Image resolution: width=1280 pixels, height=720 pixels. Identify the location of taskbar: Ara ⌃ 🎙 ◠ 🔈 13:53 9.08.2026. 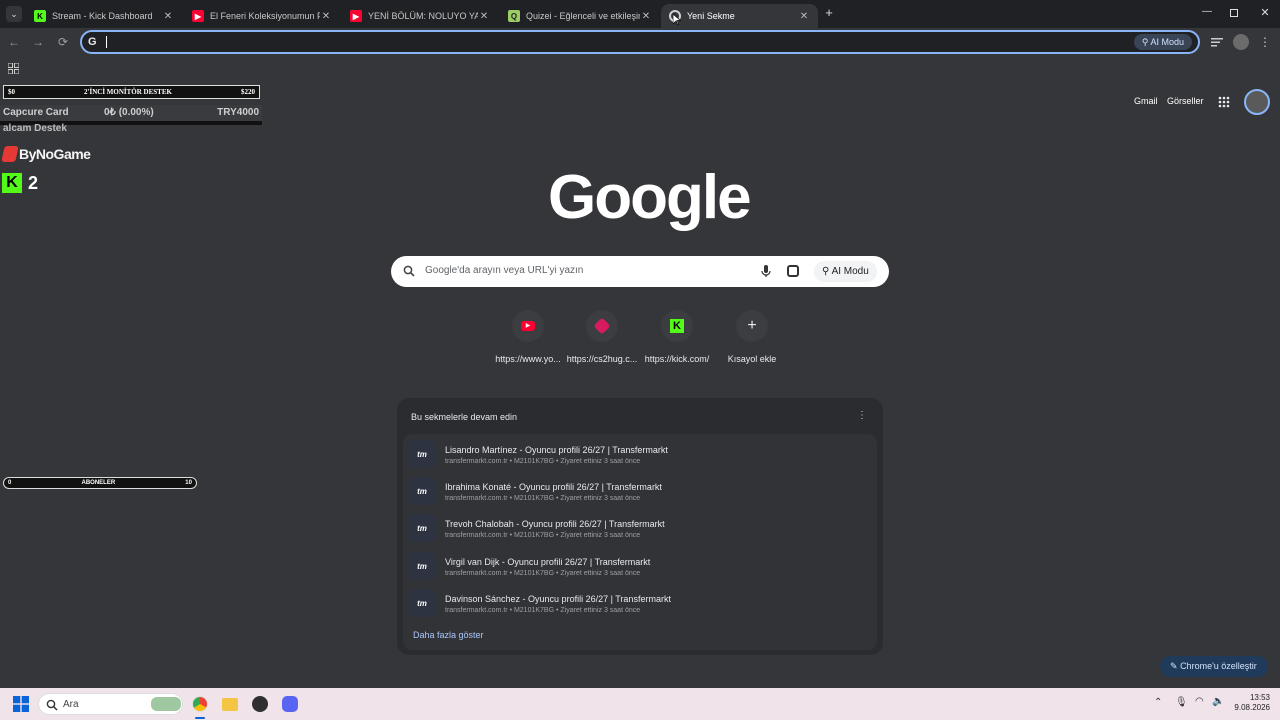
(640, 704).